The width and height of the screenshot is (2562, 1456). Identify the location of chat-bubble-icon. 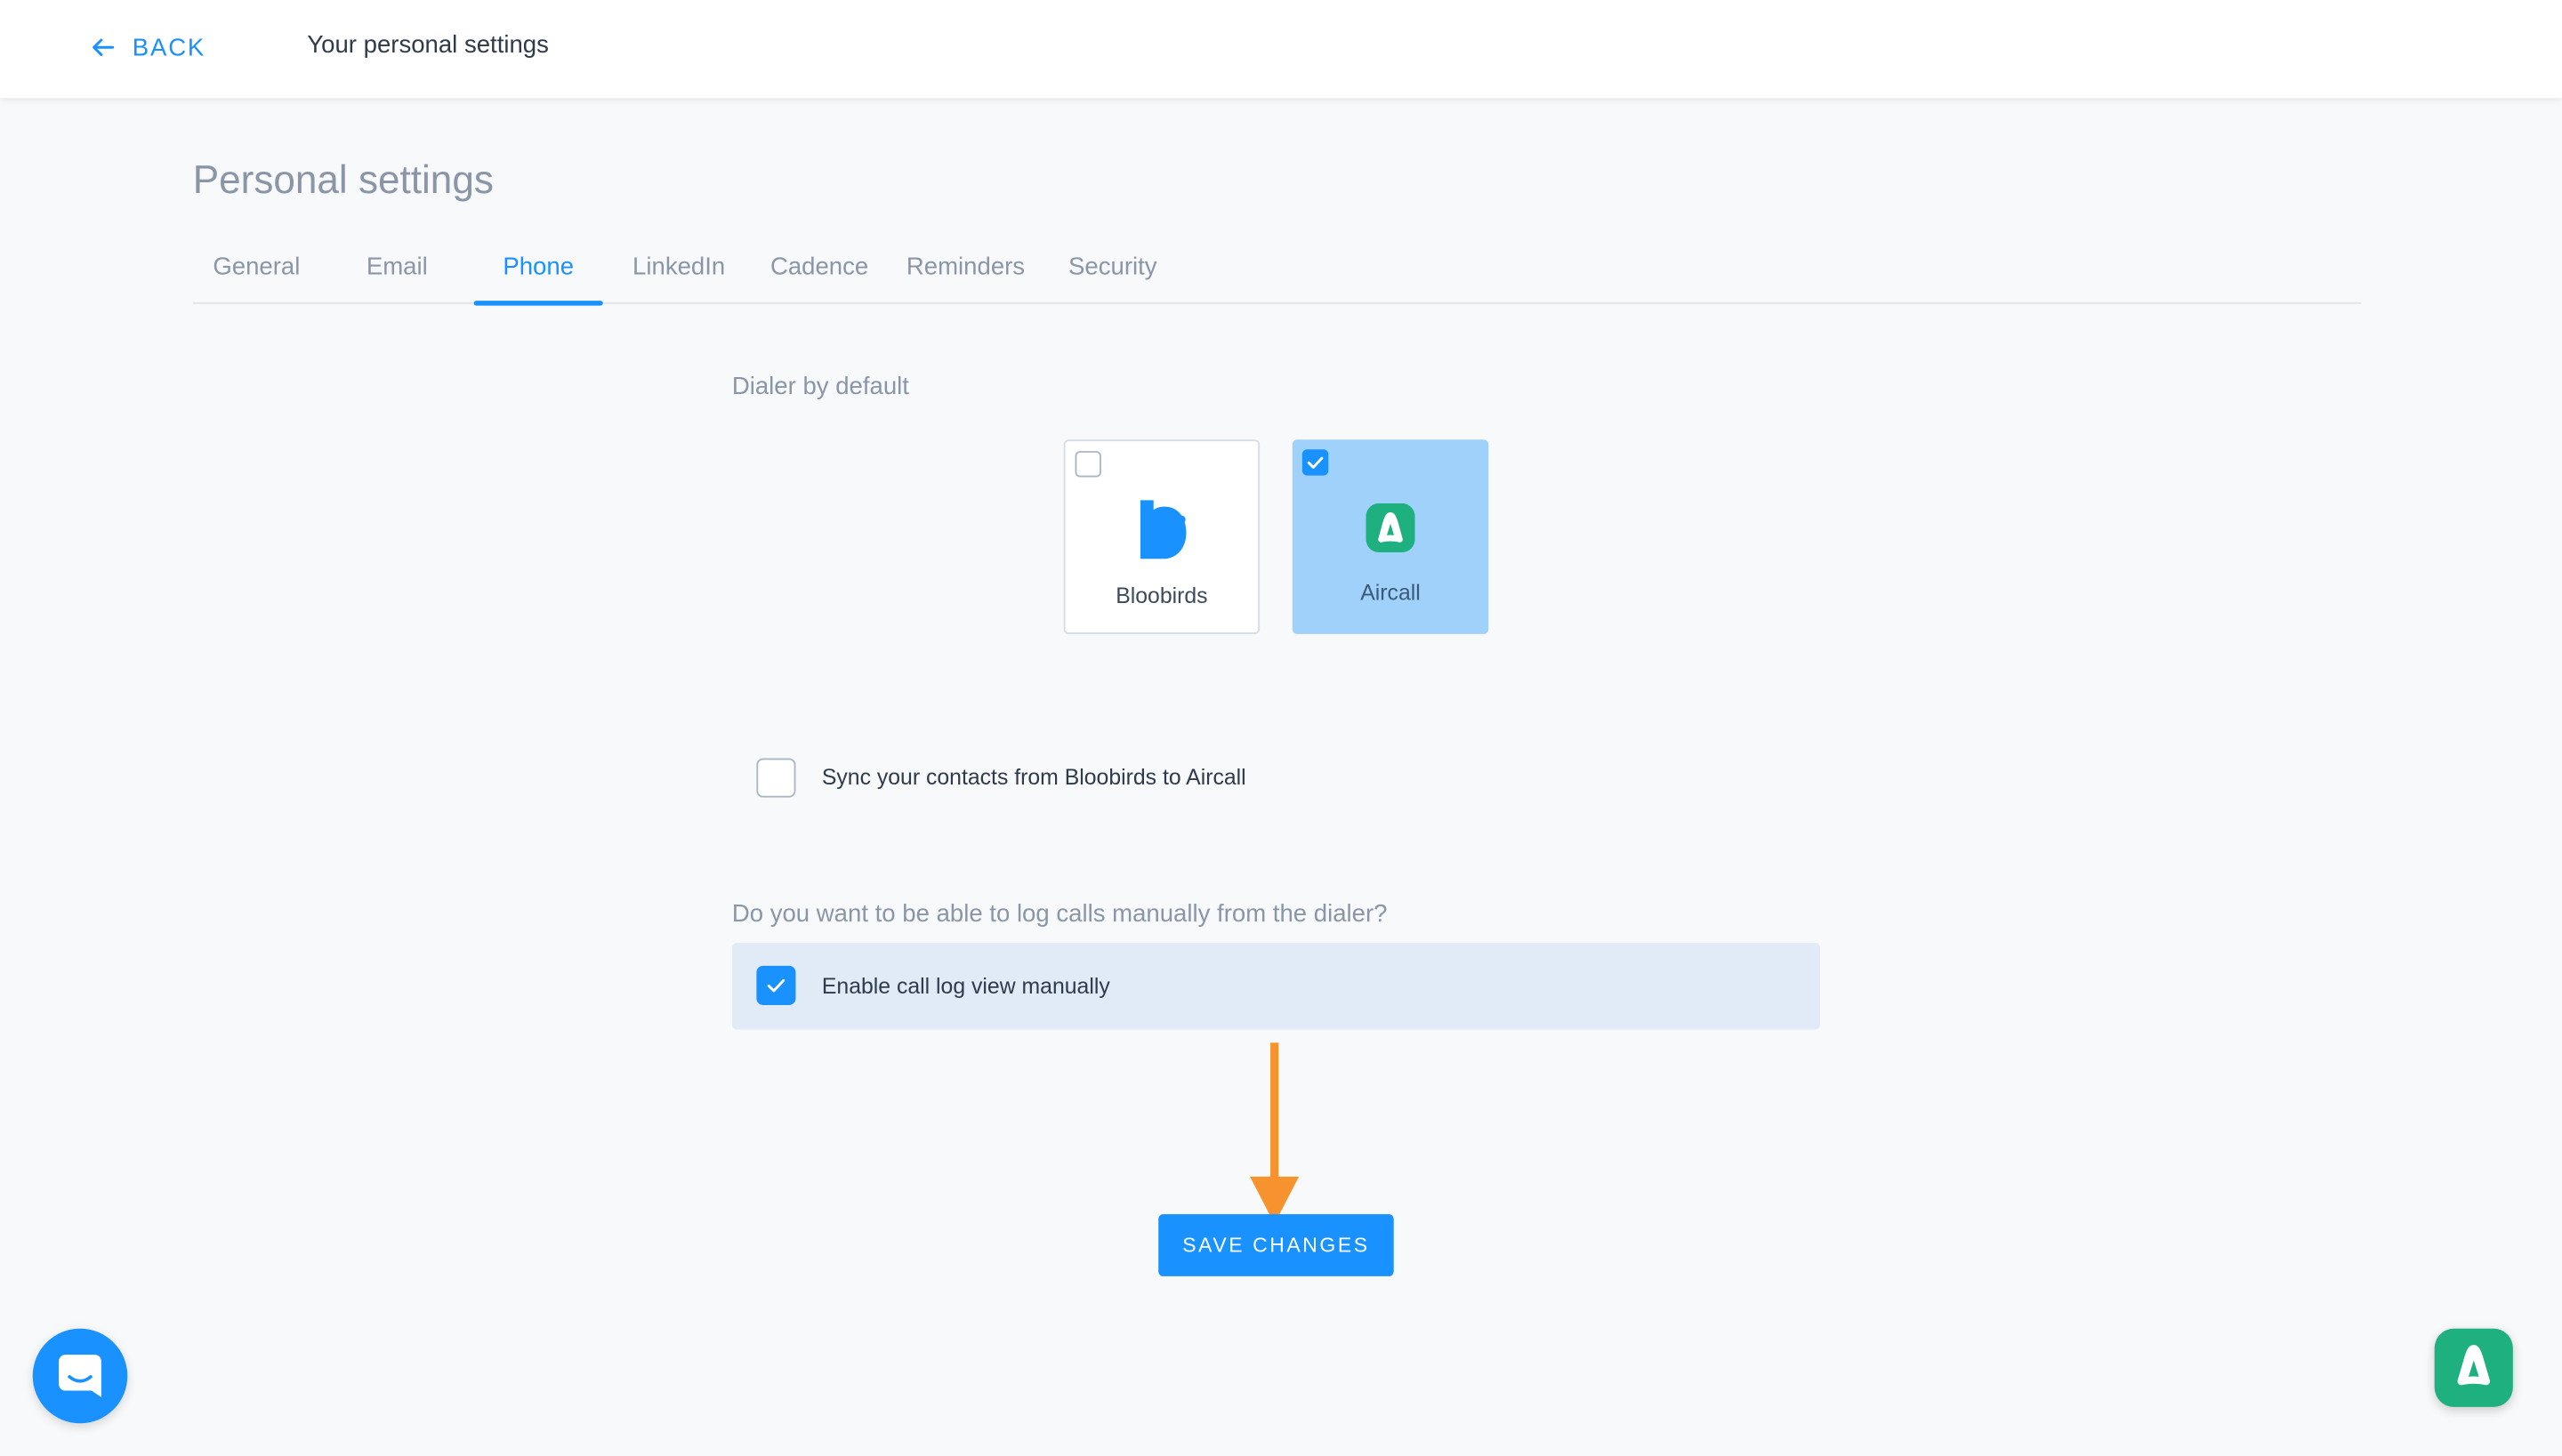
(80, 1376).